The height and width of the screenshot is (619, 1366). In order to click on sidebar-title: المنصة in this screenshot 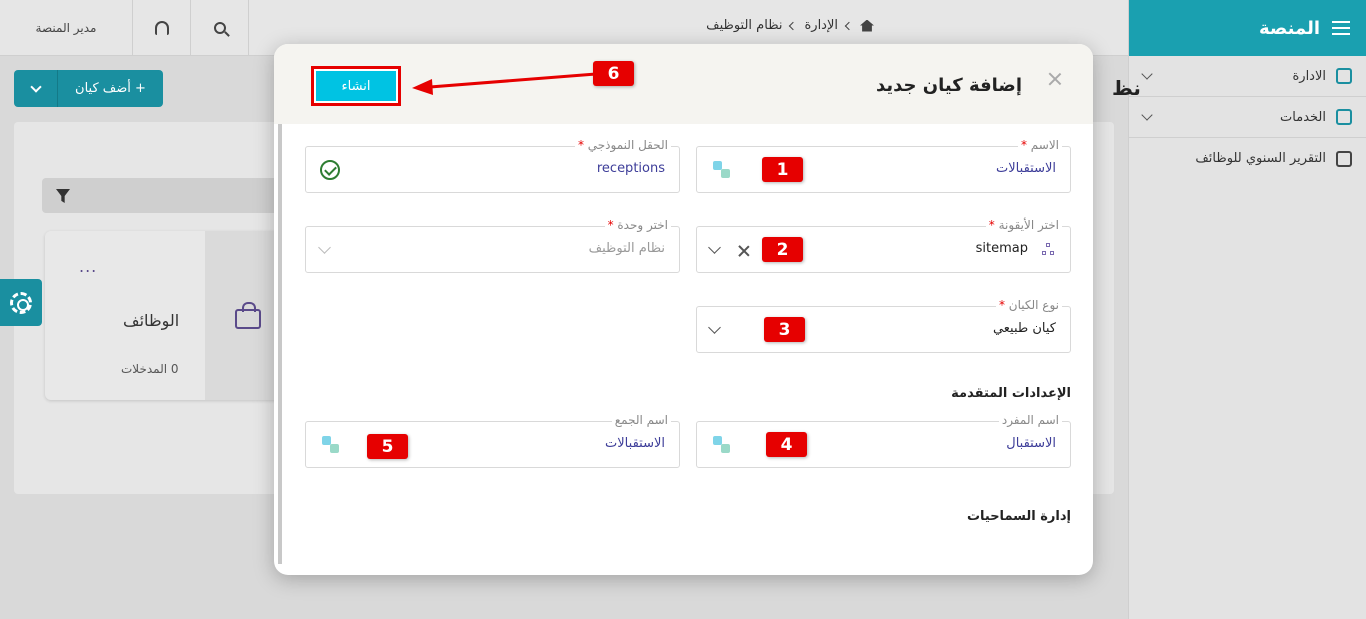, I will do `click(1289, 28)`.